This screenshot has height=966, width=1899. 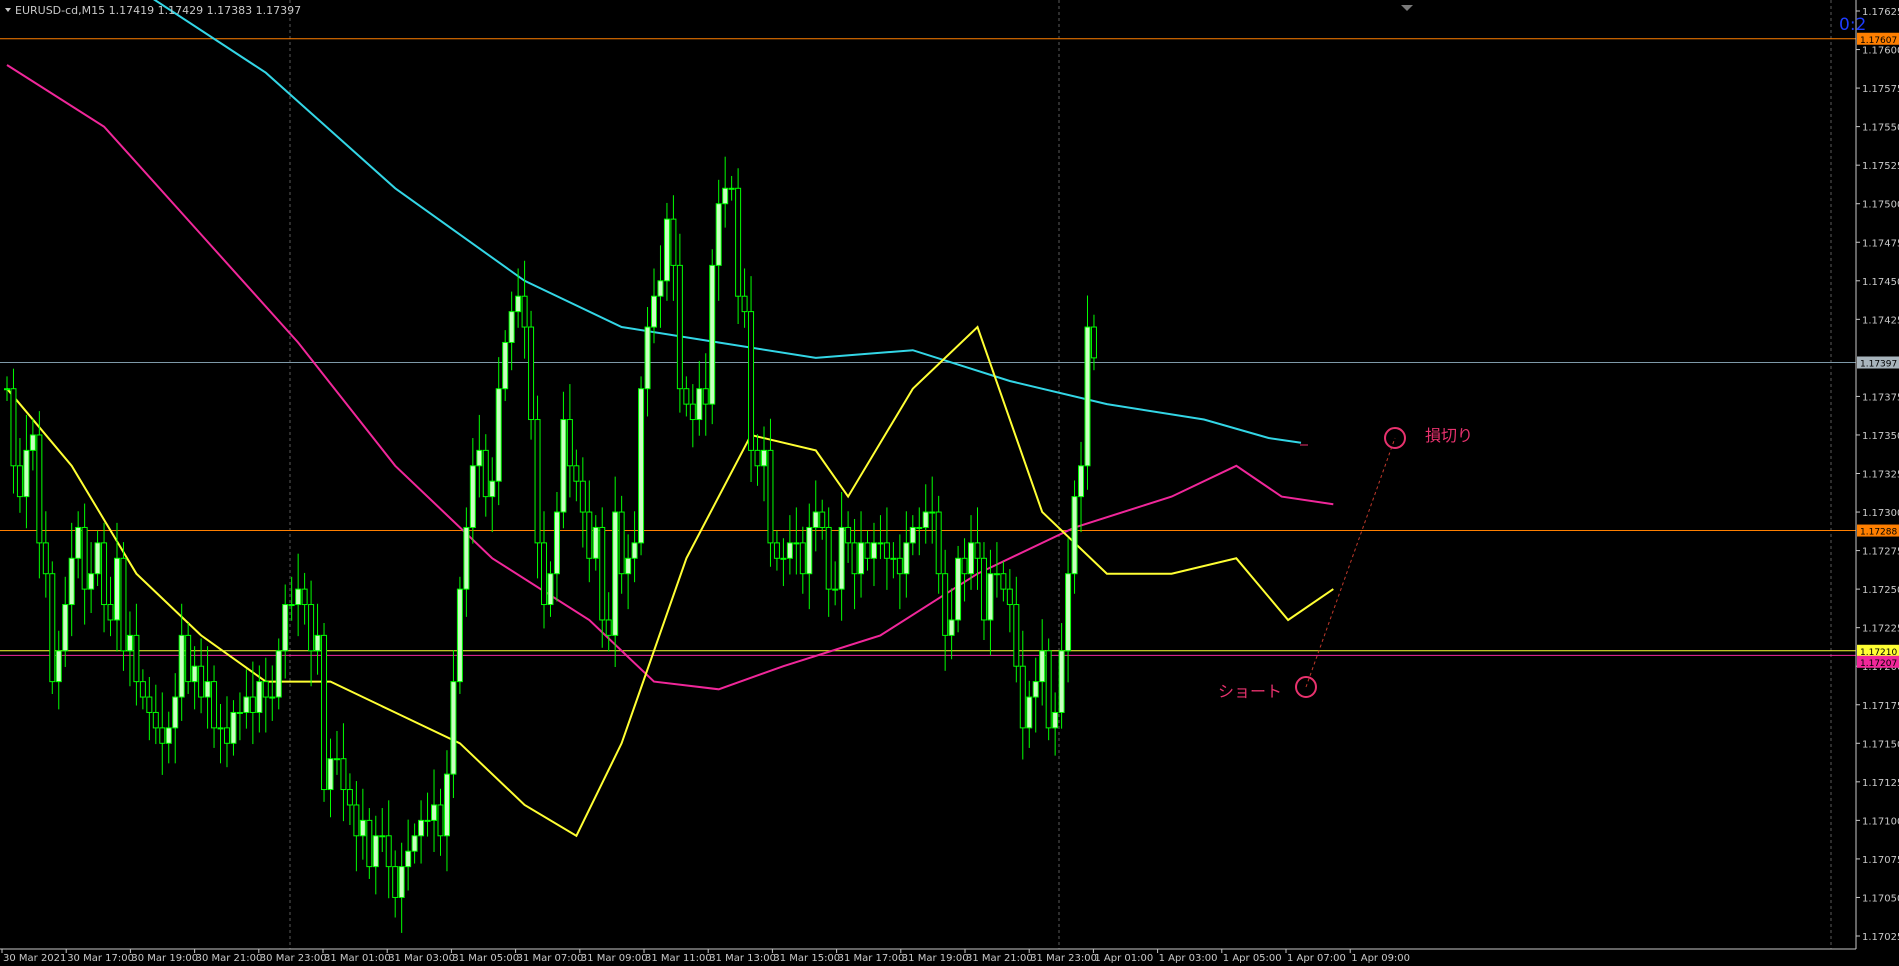 What do you see at coordinates (1345, 563) in the screenshot?
I see `trade-annotations: ショート 損切り` at bounding box center [1345, 563].